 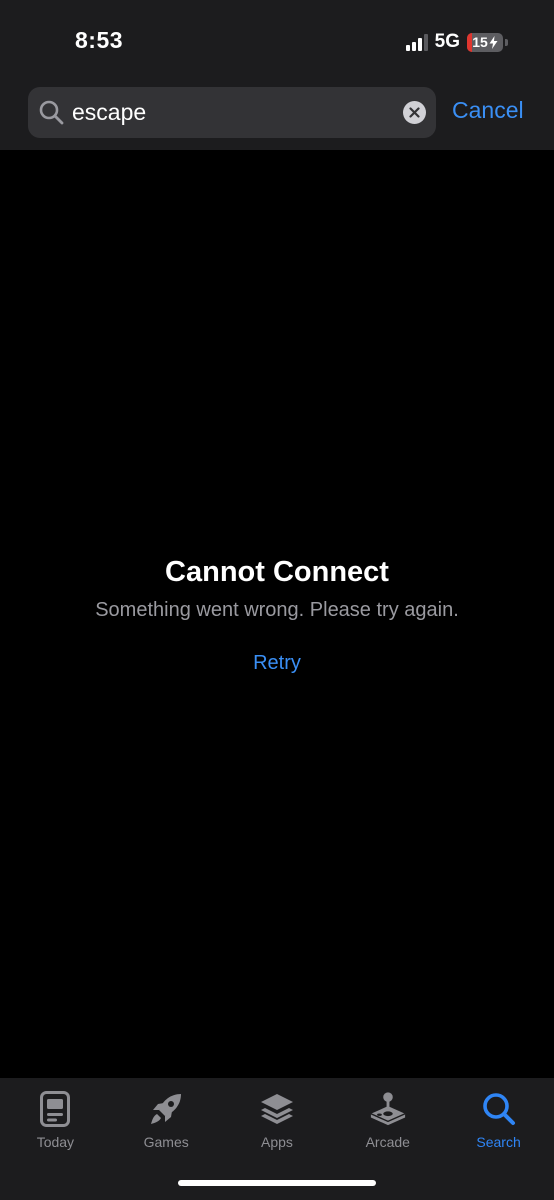 I want to click on tab-label: Apps, so click(x=277, y=1142).